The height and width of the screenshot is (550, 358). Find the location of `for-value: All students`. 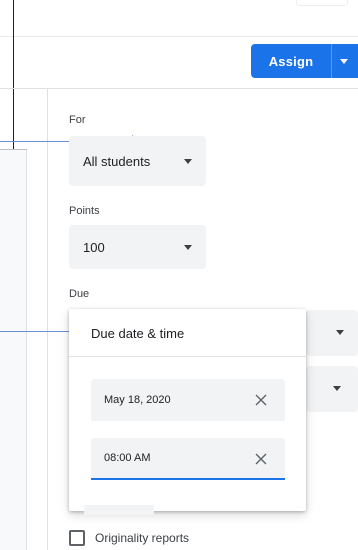

for-value: All students is located at coordinates (117, 161).